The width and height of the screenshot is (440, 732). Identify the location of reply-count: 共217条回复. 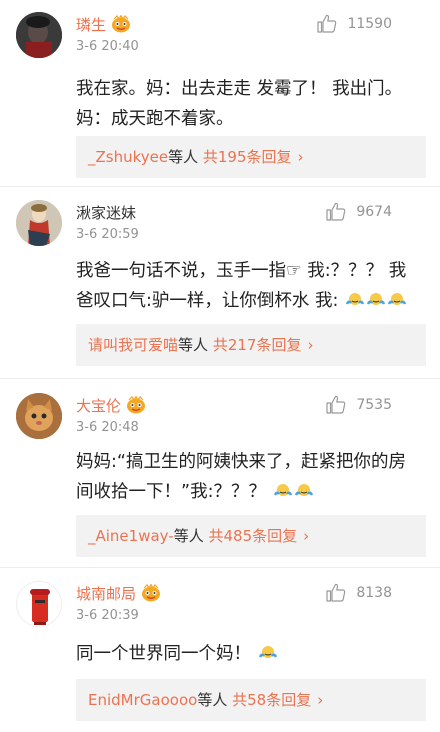
(257, 345).